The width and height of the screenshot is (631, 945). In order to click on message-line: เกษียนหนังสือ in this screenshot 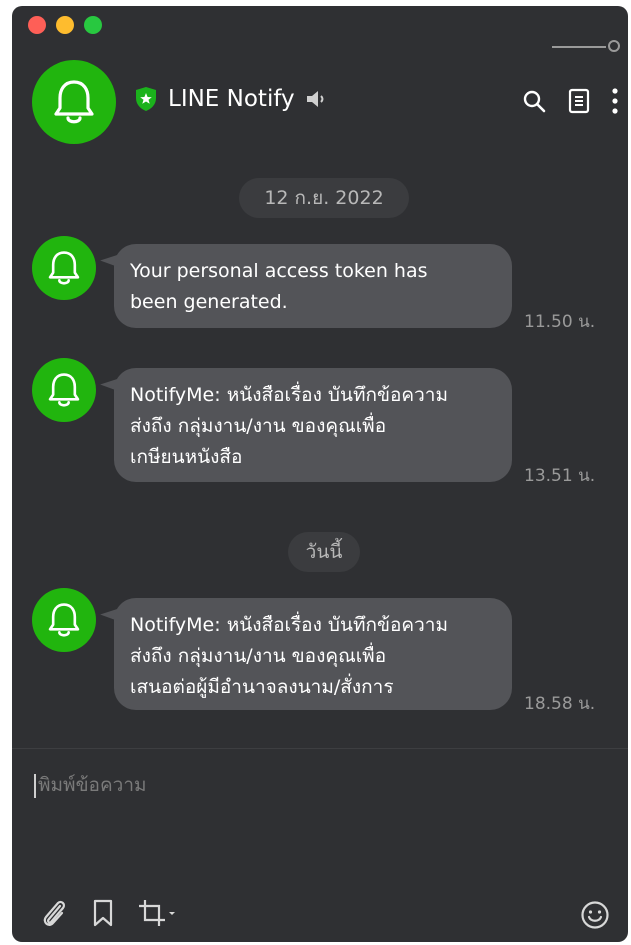, I will do `click(186, 457)`.